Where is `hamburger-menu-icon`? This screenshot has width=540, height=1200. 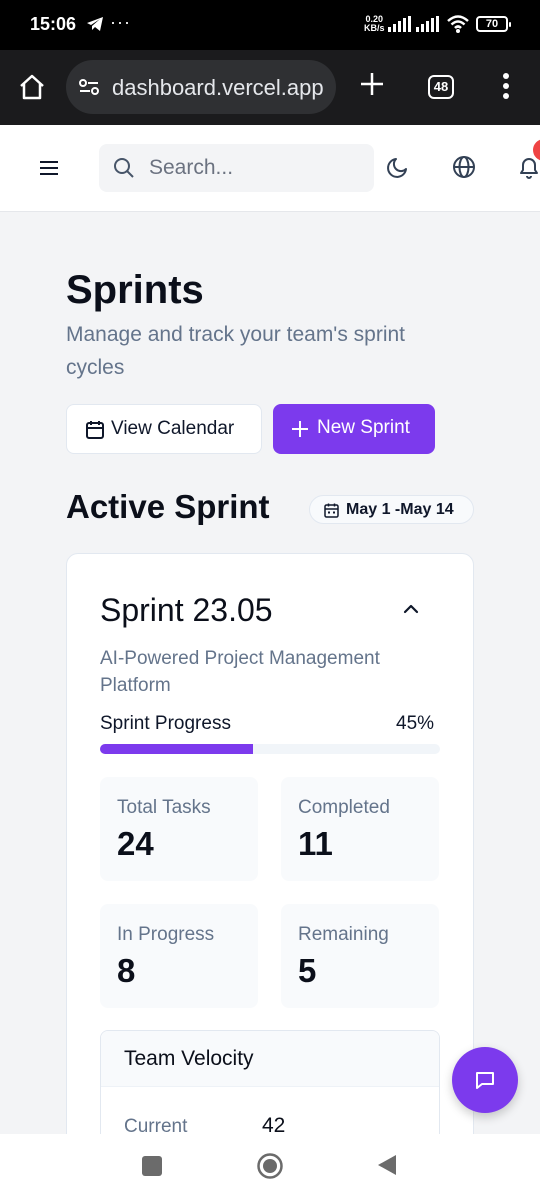 hamburger-menu-icon is located at coordinates (49, 170).